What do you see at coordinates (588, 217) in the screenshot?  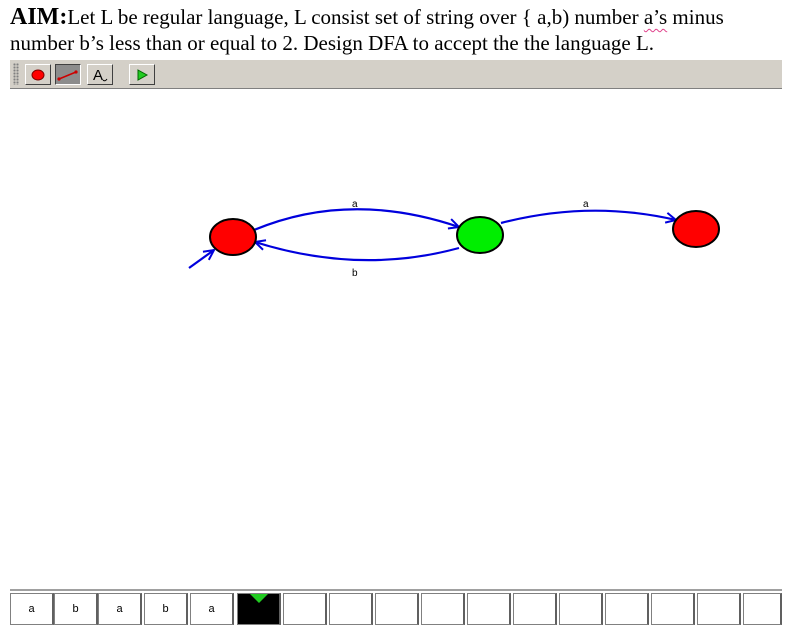 I see `transition-q1-q2` at bounding box center [588, 217].